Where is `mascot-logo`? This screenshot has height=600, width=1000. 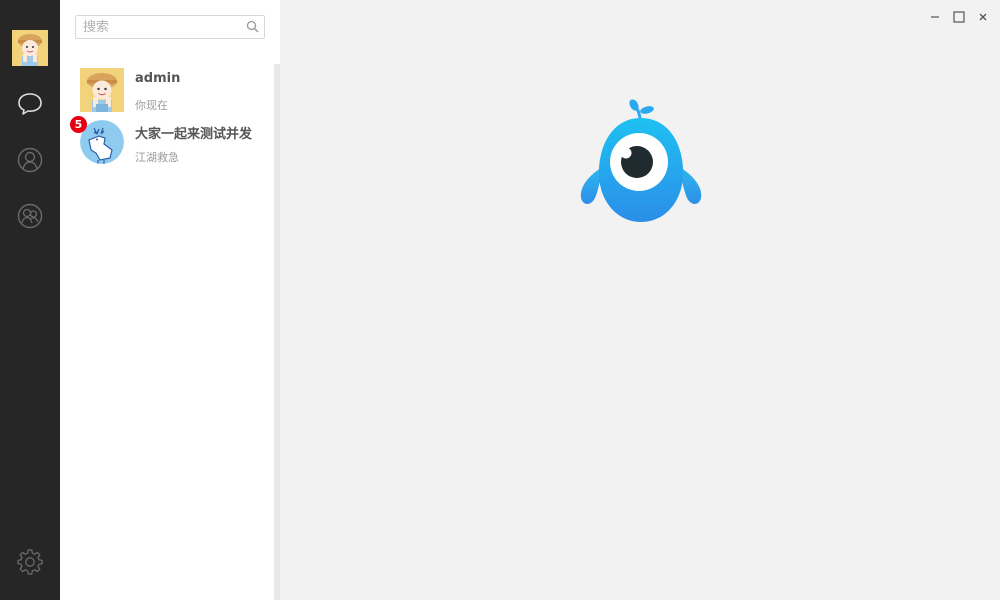 mascot-logo is located at coordinates (641, 160).